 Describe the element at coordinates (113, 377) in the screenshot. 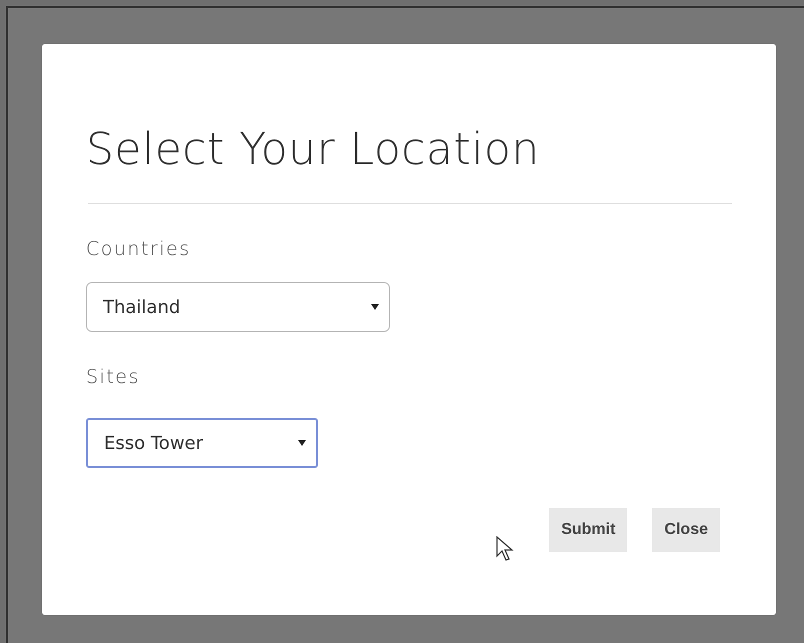

I see `field-label: Sites` at that location.